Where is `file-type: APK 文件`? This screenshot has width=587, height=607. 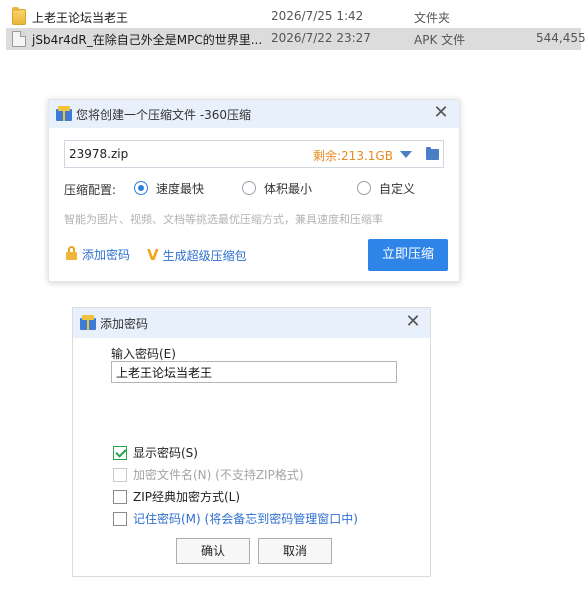 file-type: APK 文件 is located at coordinates (440, 40).